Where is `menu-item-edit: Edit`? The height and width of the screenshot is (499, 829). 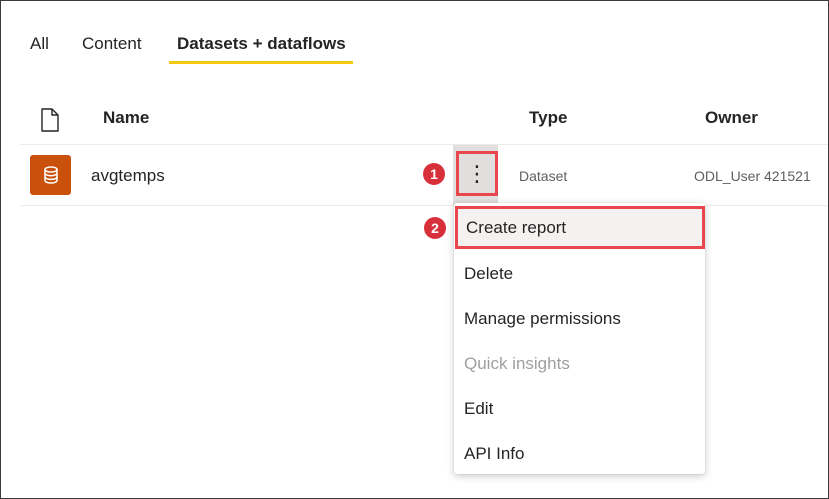 menu-item-edit: Edit is located at coordinates (579, 408).